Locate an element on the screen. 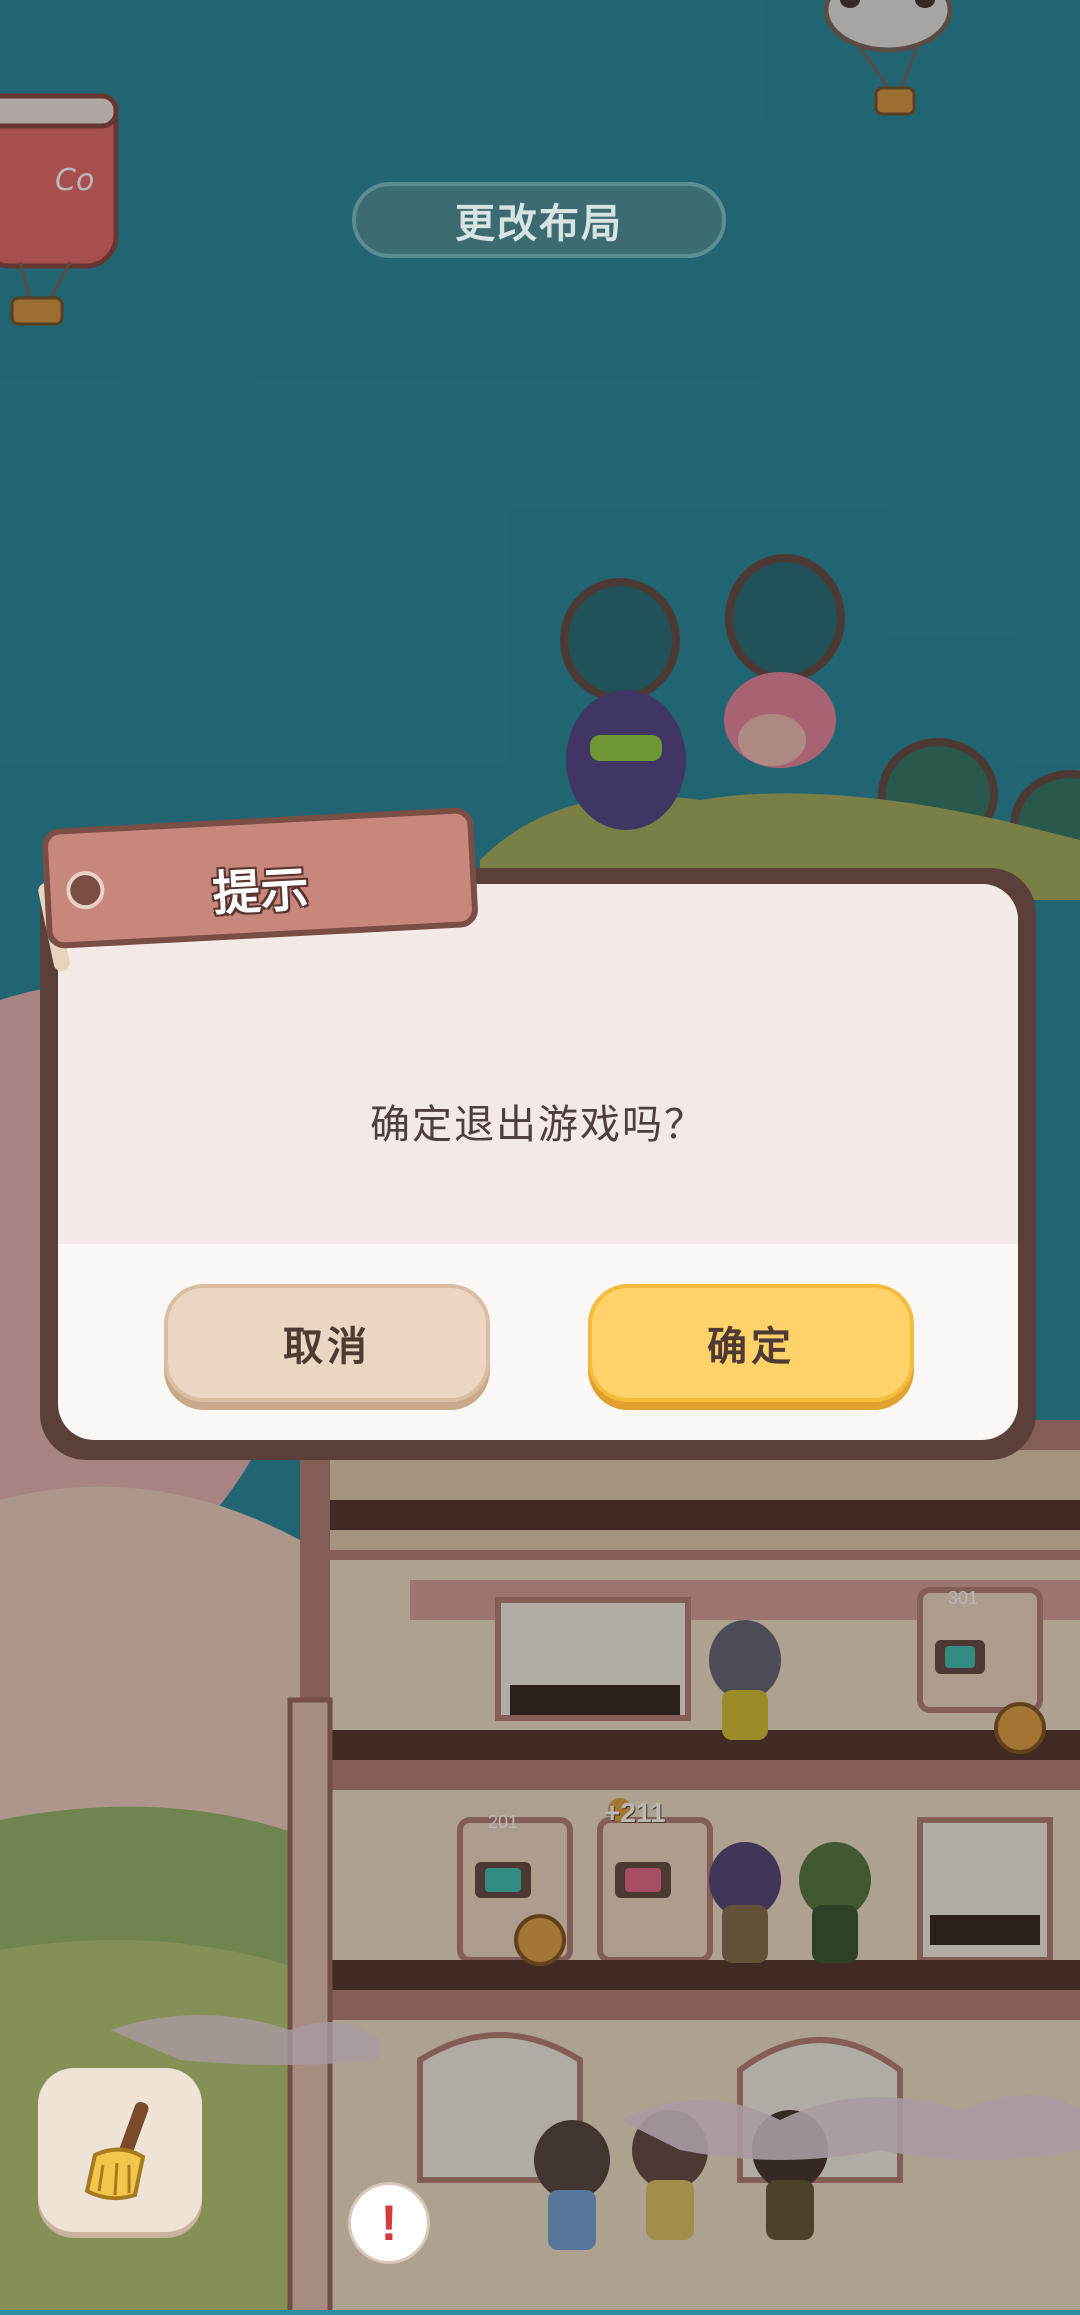 This screenshot has width=1080, height=2315. clean-button is located at coordinates (120, 2150).